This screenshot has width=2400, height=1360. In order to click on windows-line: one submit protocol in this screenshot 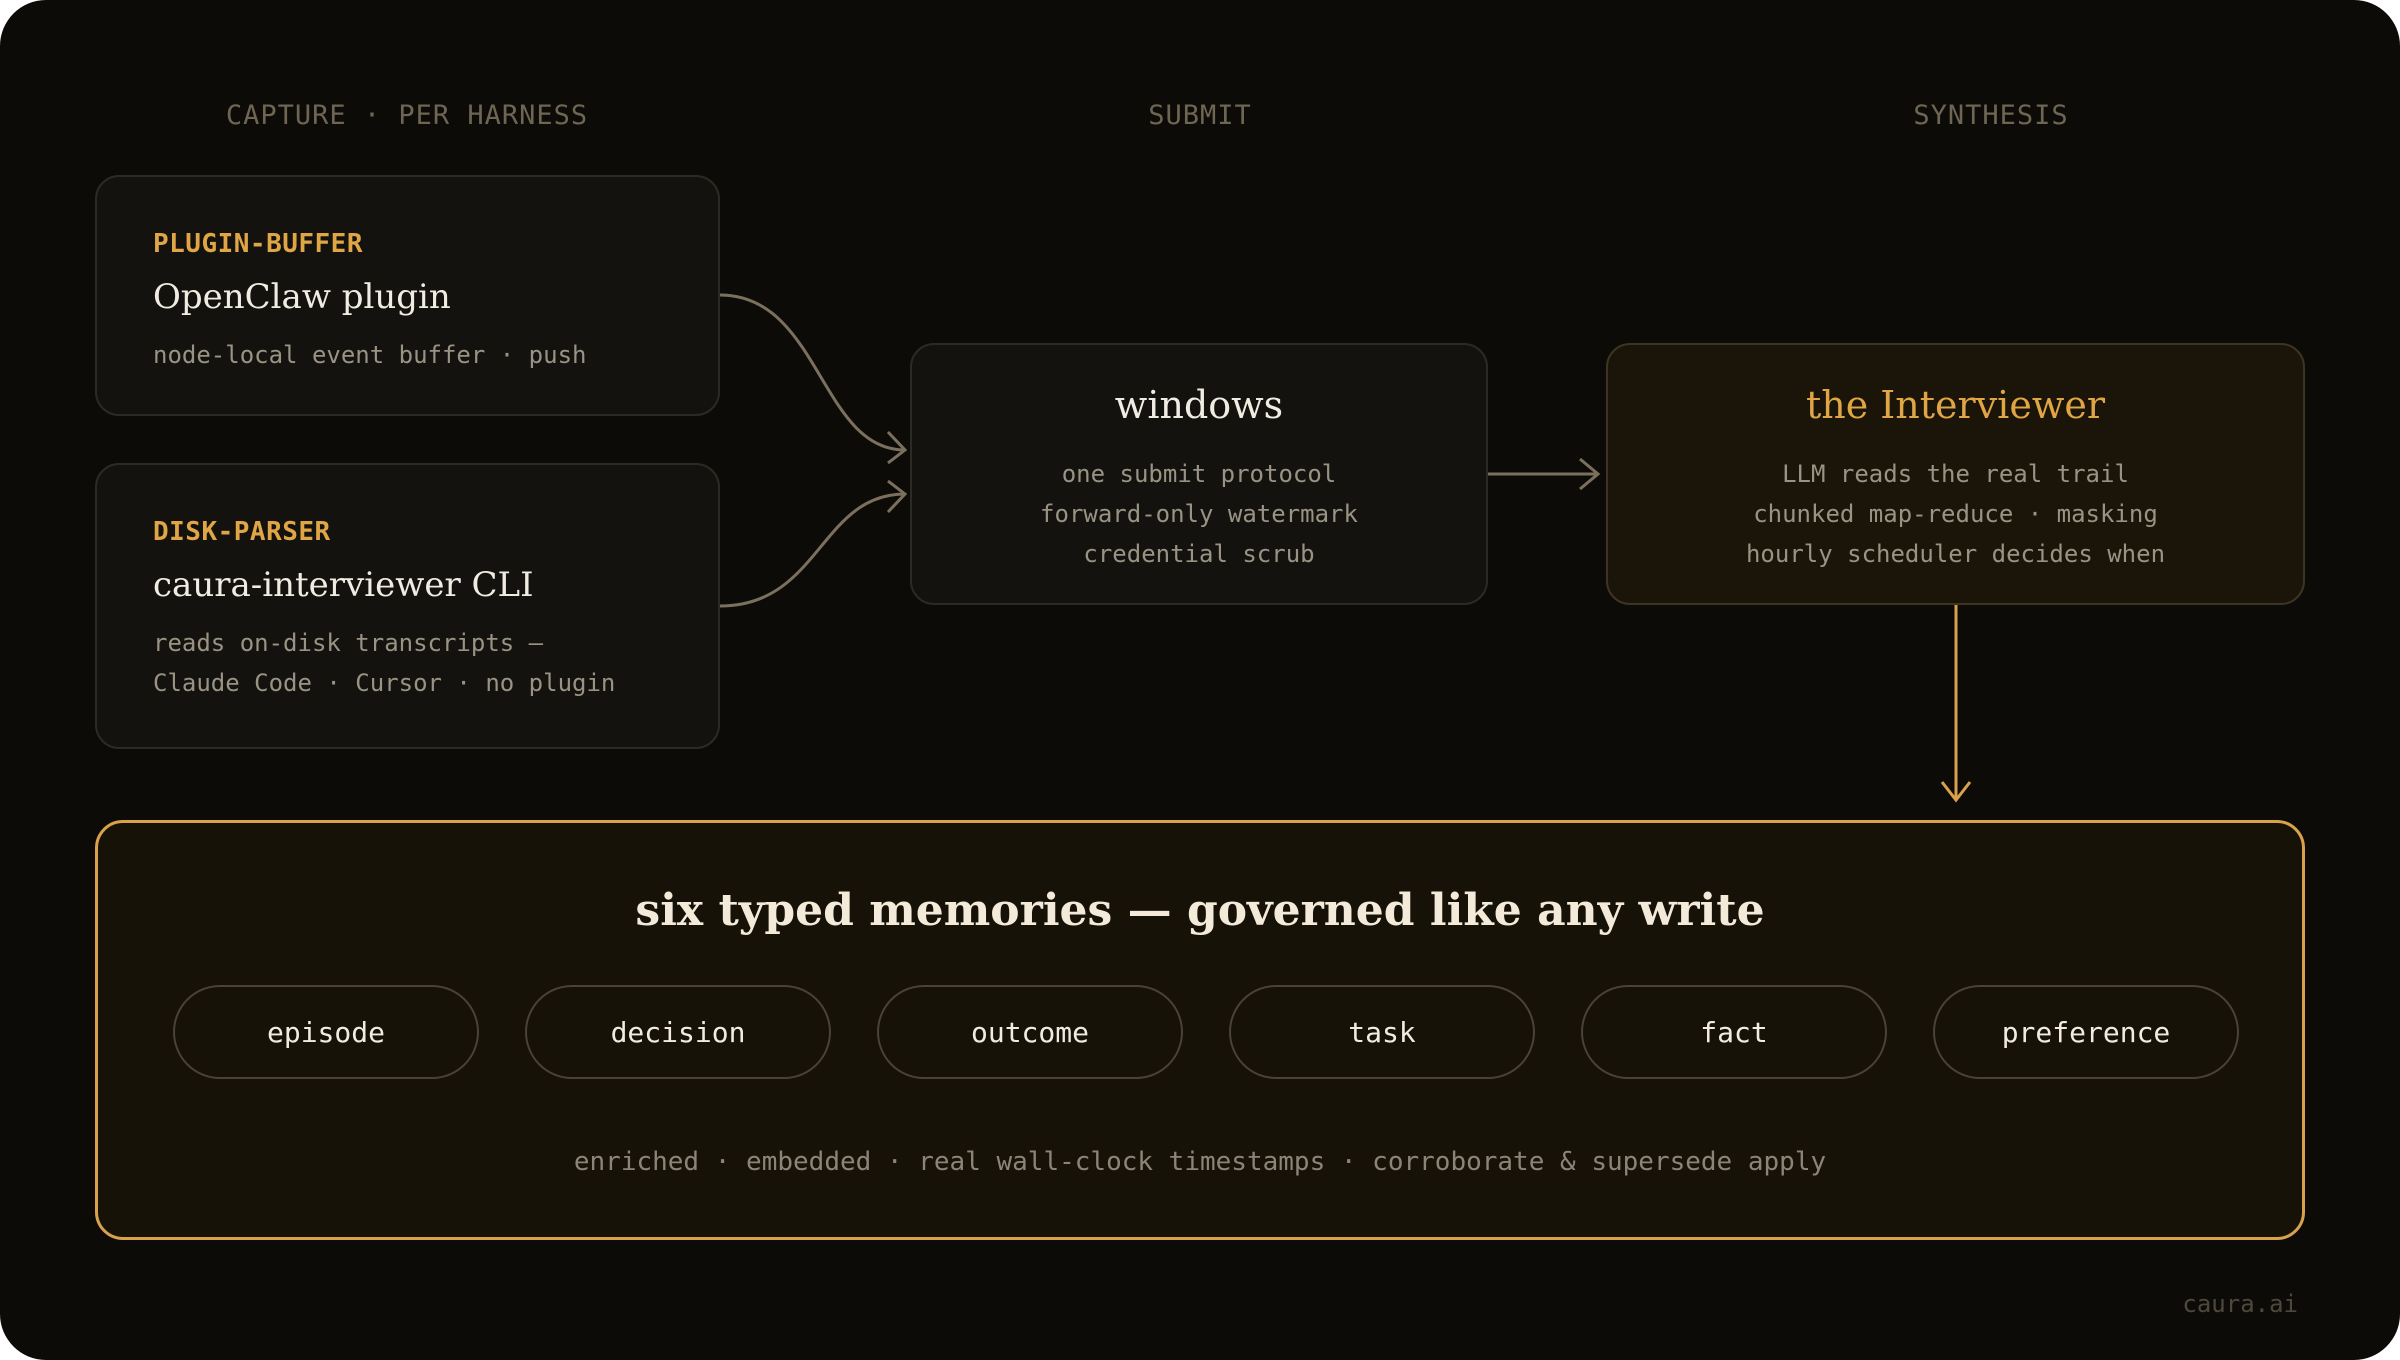, I will do `click(1199, 474)`.